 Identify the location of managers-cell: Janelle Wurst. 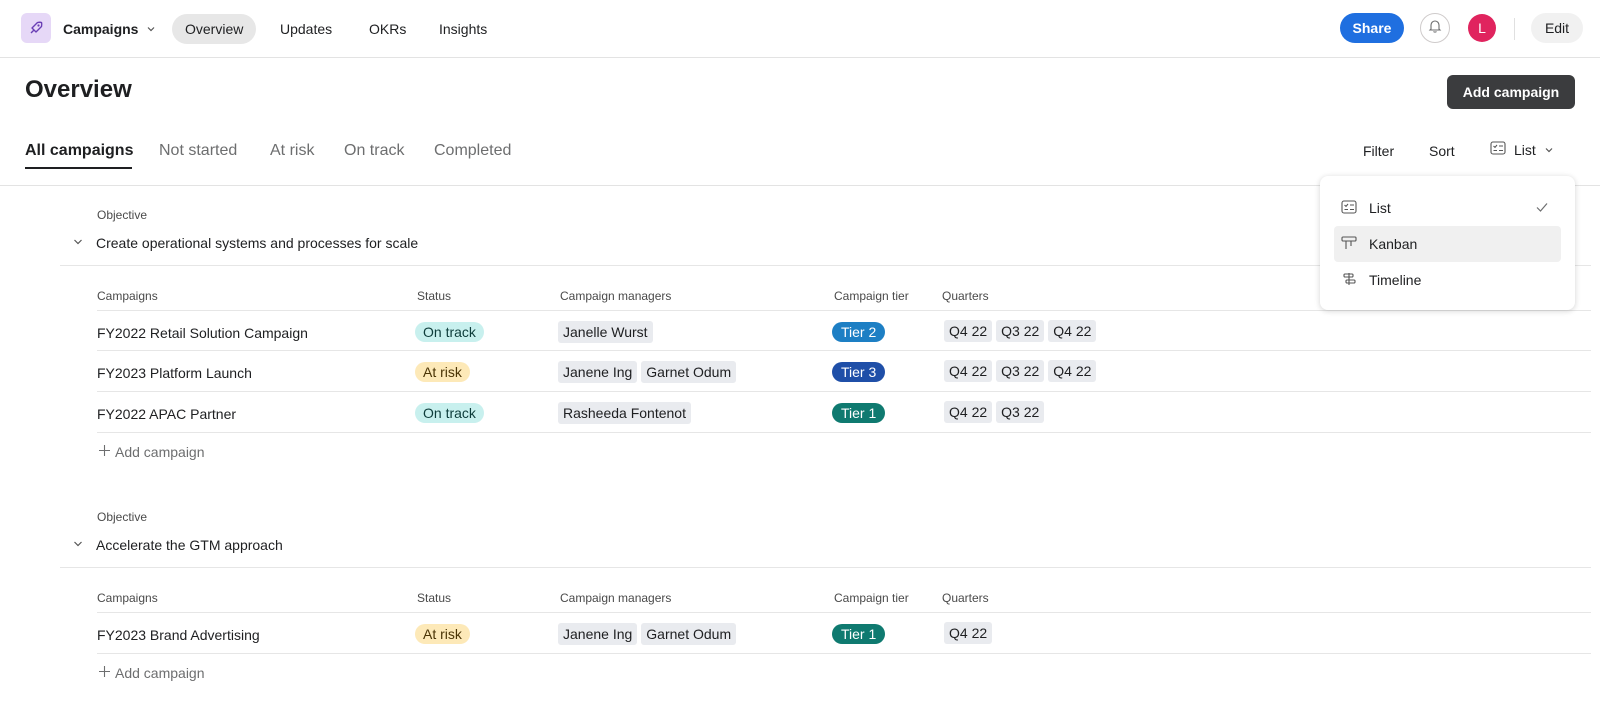
(607, 332).